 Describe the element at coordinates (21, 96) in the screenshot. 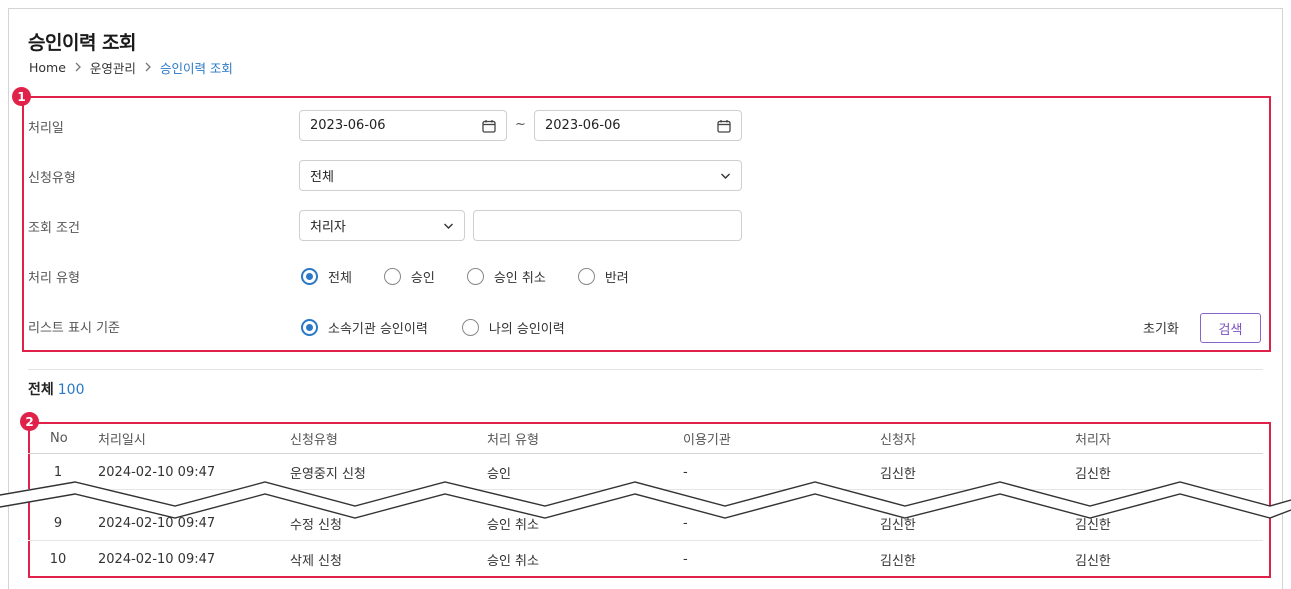

I see `annotation-marker-1: 1` at that location.